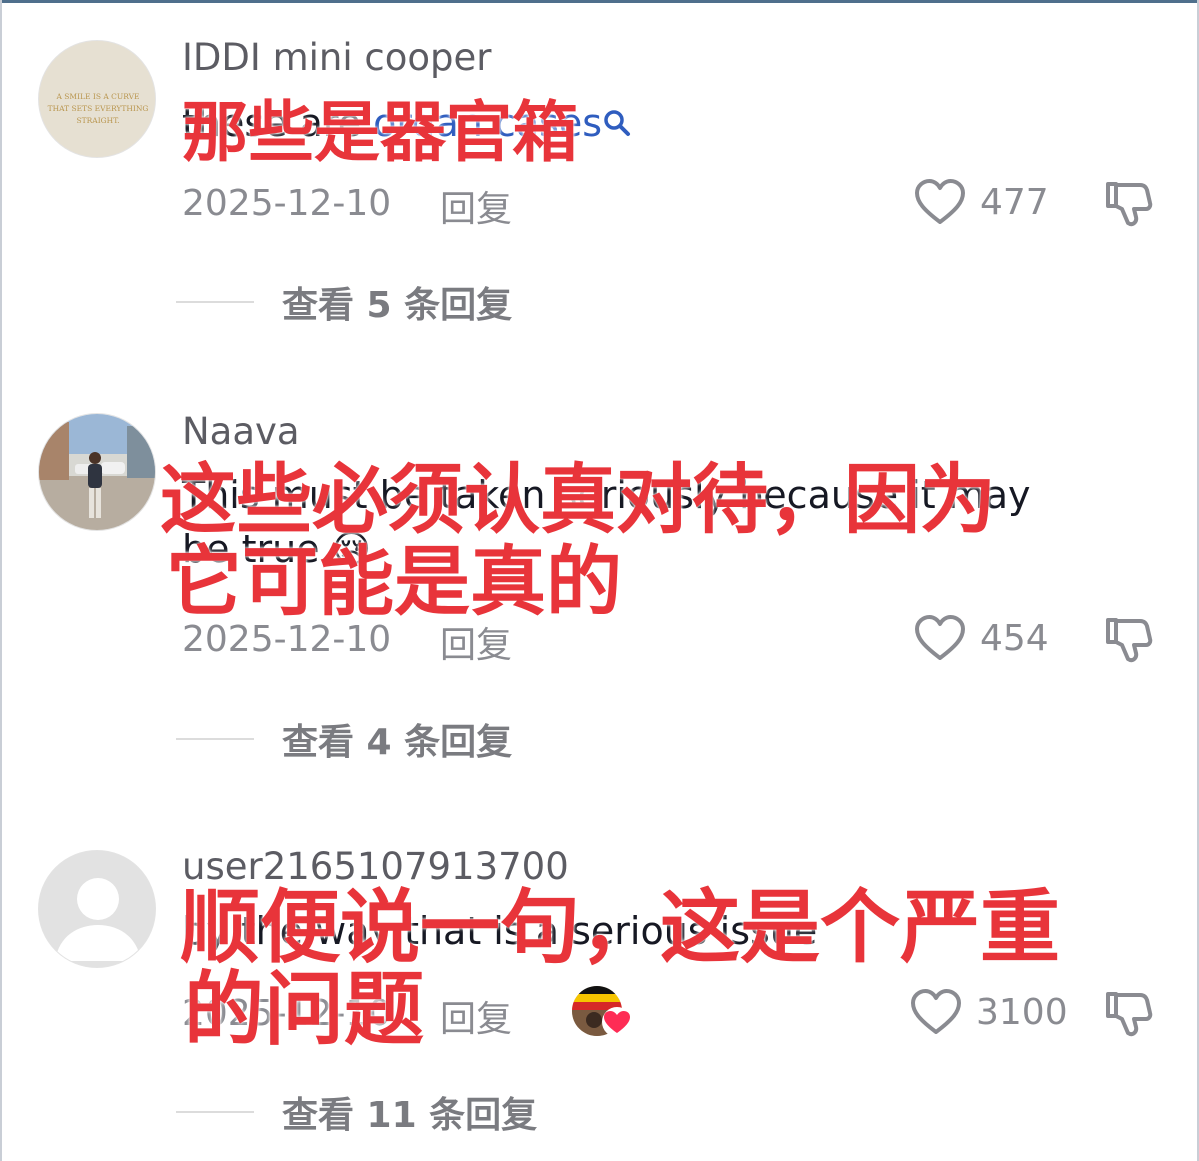 This screenshot has width=1199, height=1161. What do you see at coordinates (1014, 638) in the screenshot?
I see `like-count: 454` at bounding box center [1014, 638].